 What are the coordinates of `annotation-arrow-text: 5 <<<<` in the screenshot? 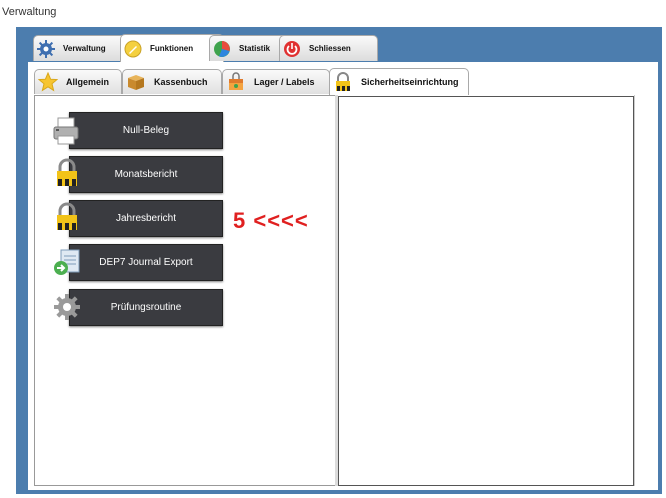 It's located at (271, 220).